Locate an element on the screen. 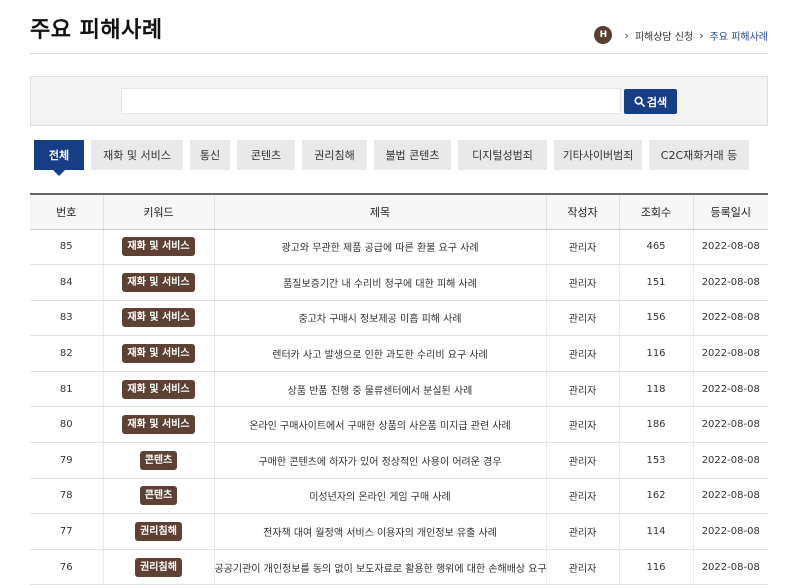 This screenshot has width=800, height=588. cell-views: 186 is located at coordinates (656, 425).